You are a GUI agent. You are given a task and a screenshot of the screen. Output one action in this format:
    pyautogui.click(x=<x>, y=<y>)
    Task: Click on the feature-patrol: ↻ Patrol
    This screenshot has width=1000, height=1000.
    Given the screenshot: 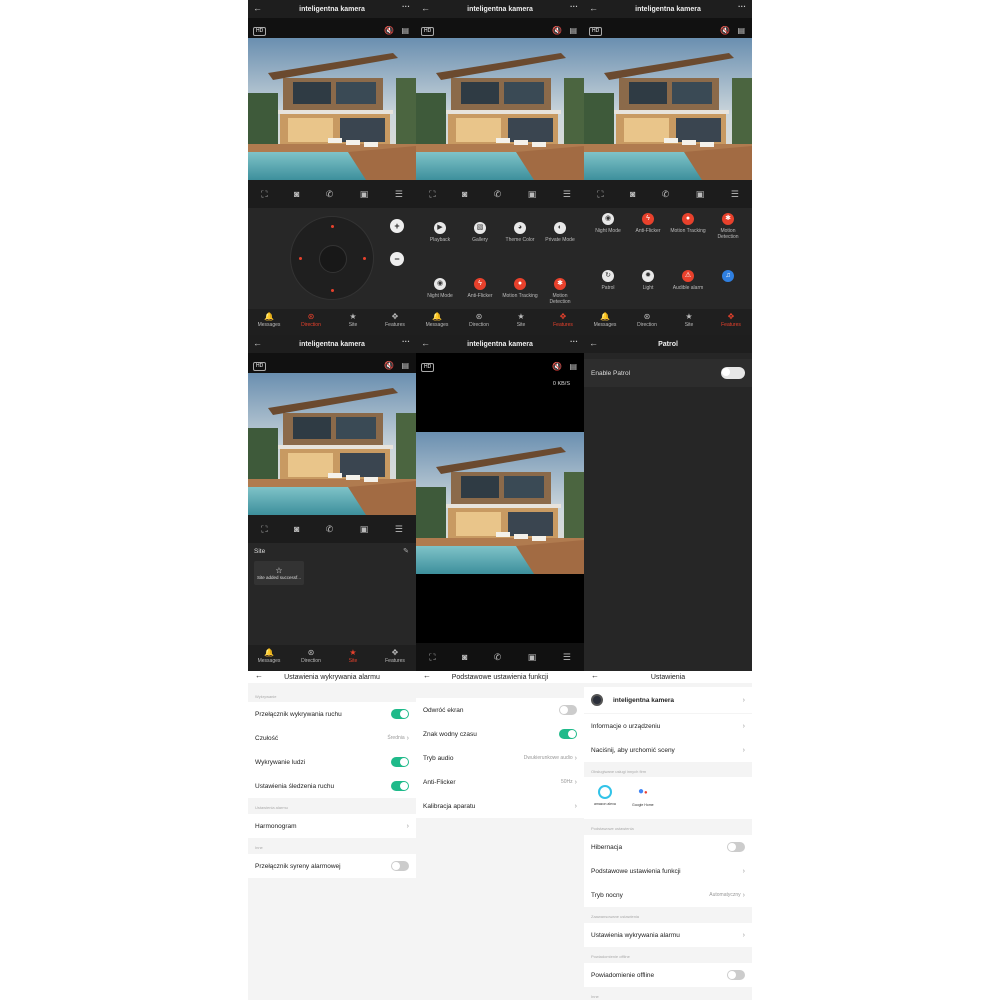 What is the action you would take?
    pyautogui.click(x=608, y=280)
    